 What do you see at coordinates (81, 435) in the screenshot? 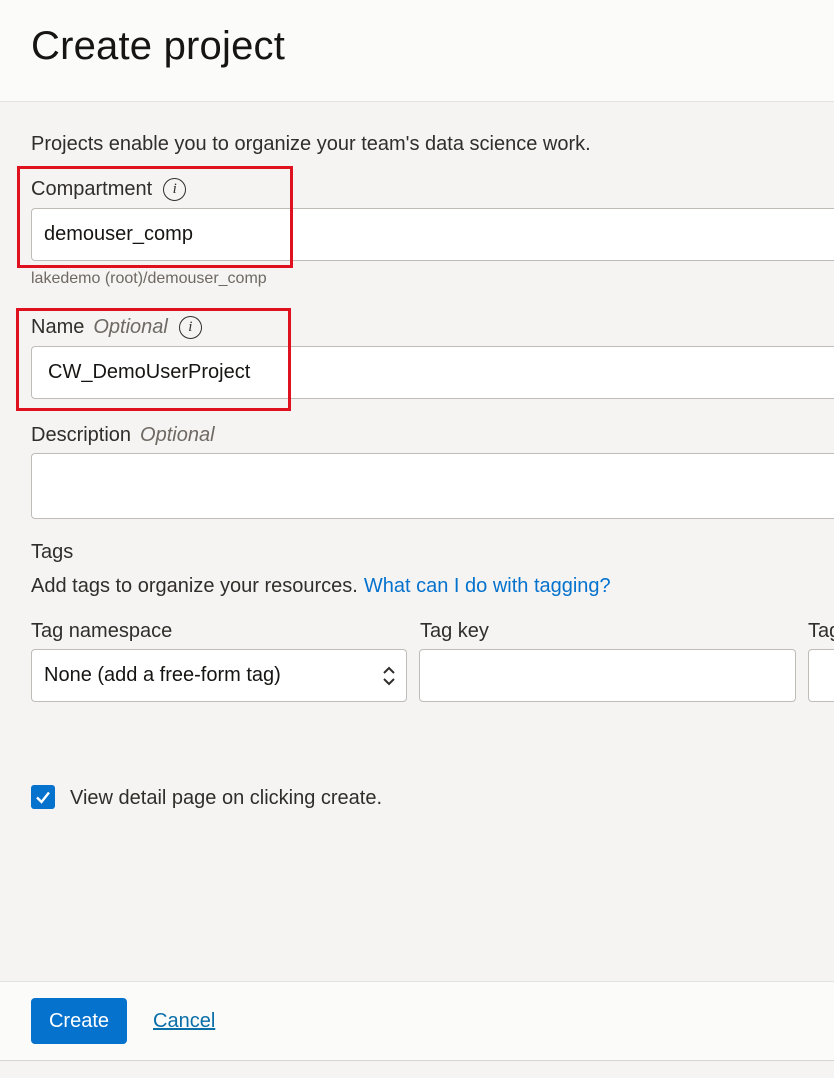
I see `description-label: Description` at bounding box center [81, 435].